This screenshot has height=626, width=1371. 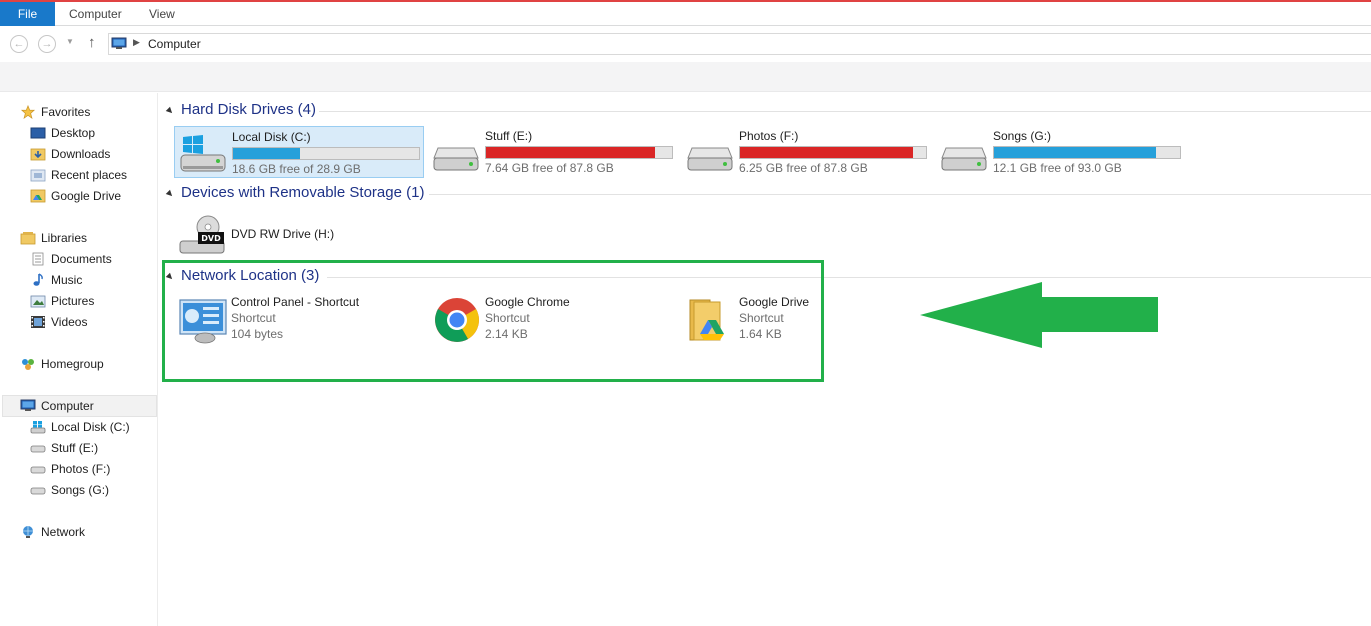 I want to click on desktop-icon, so click(x=38, y=133).